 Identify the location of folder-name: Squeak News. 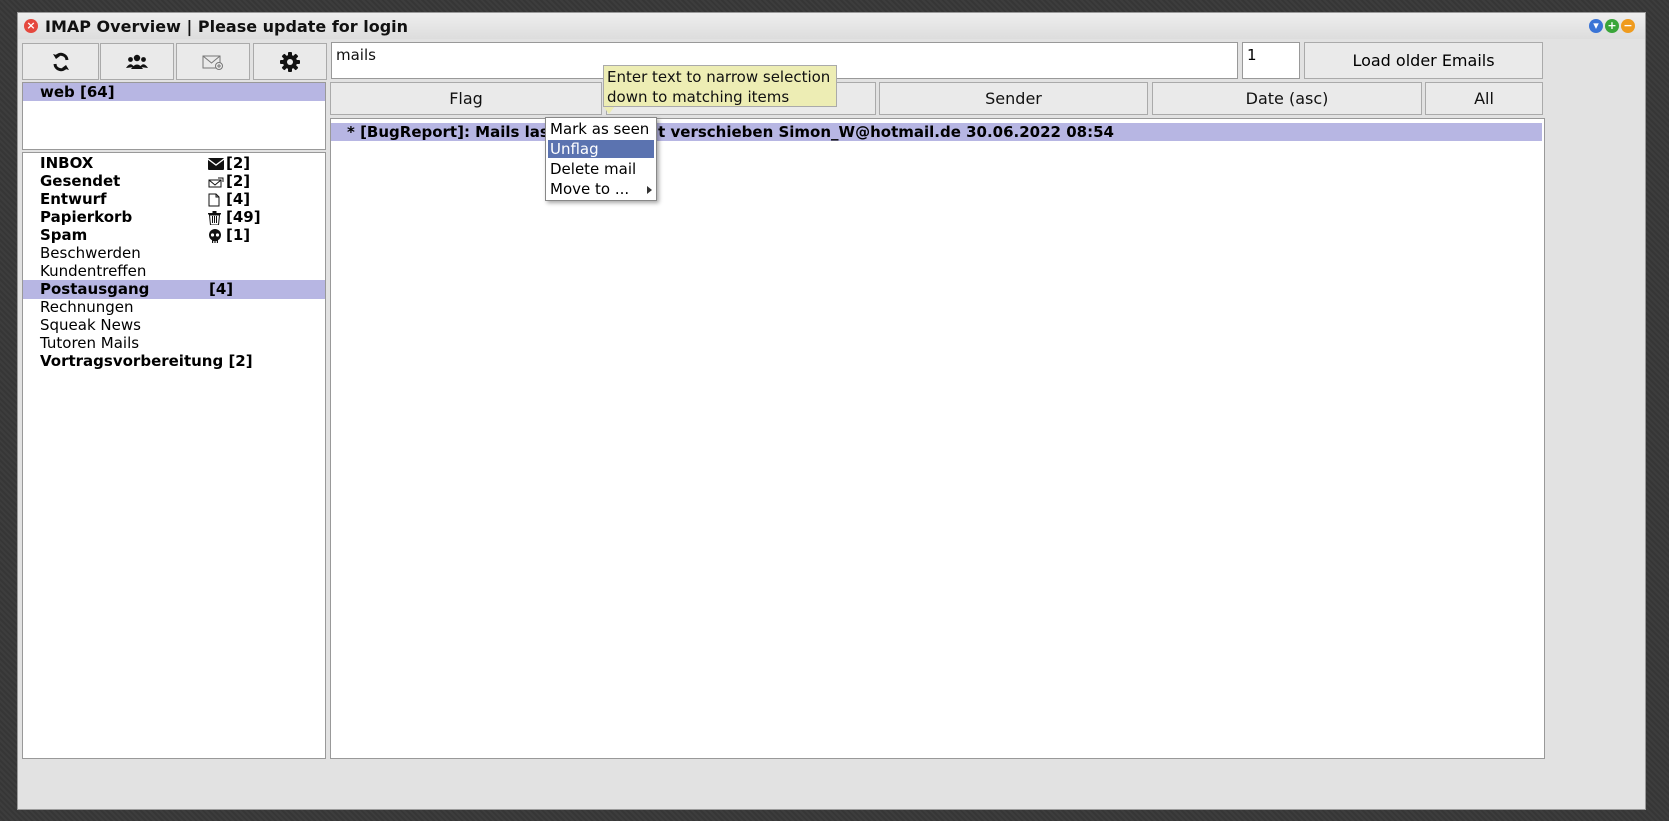
(90, 325).